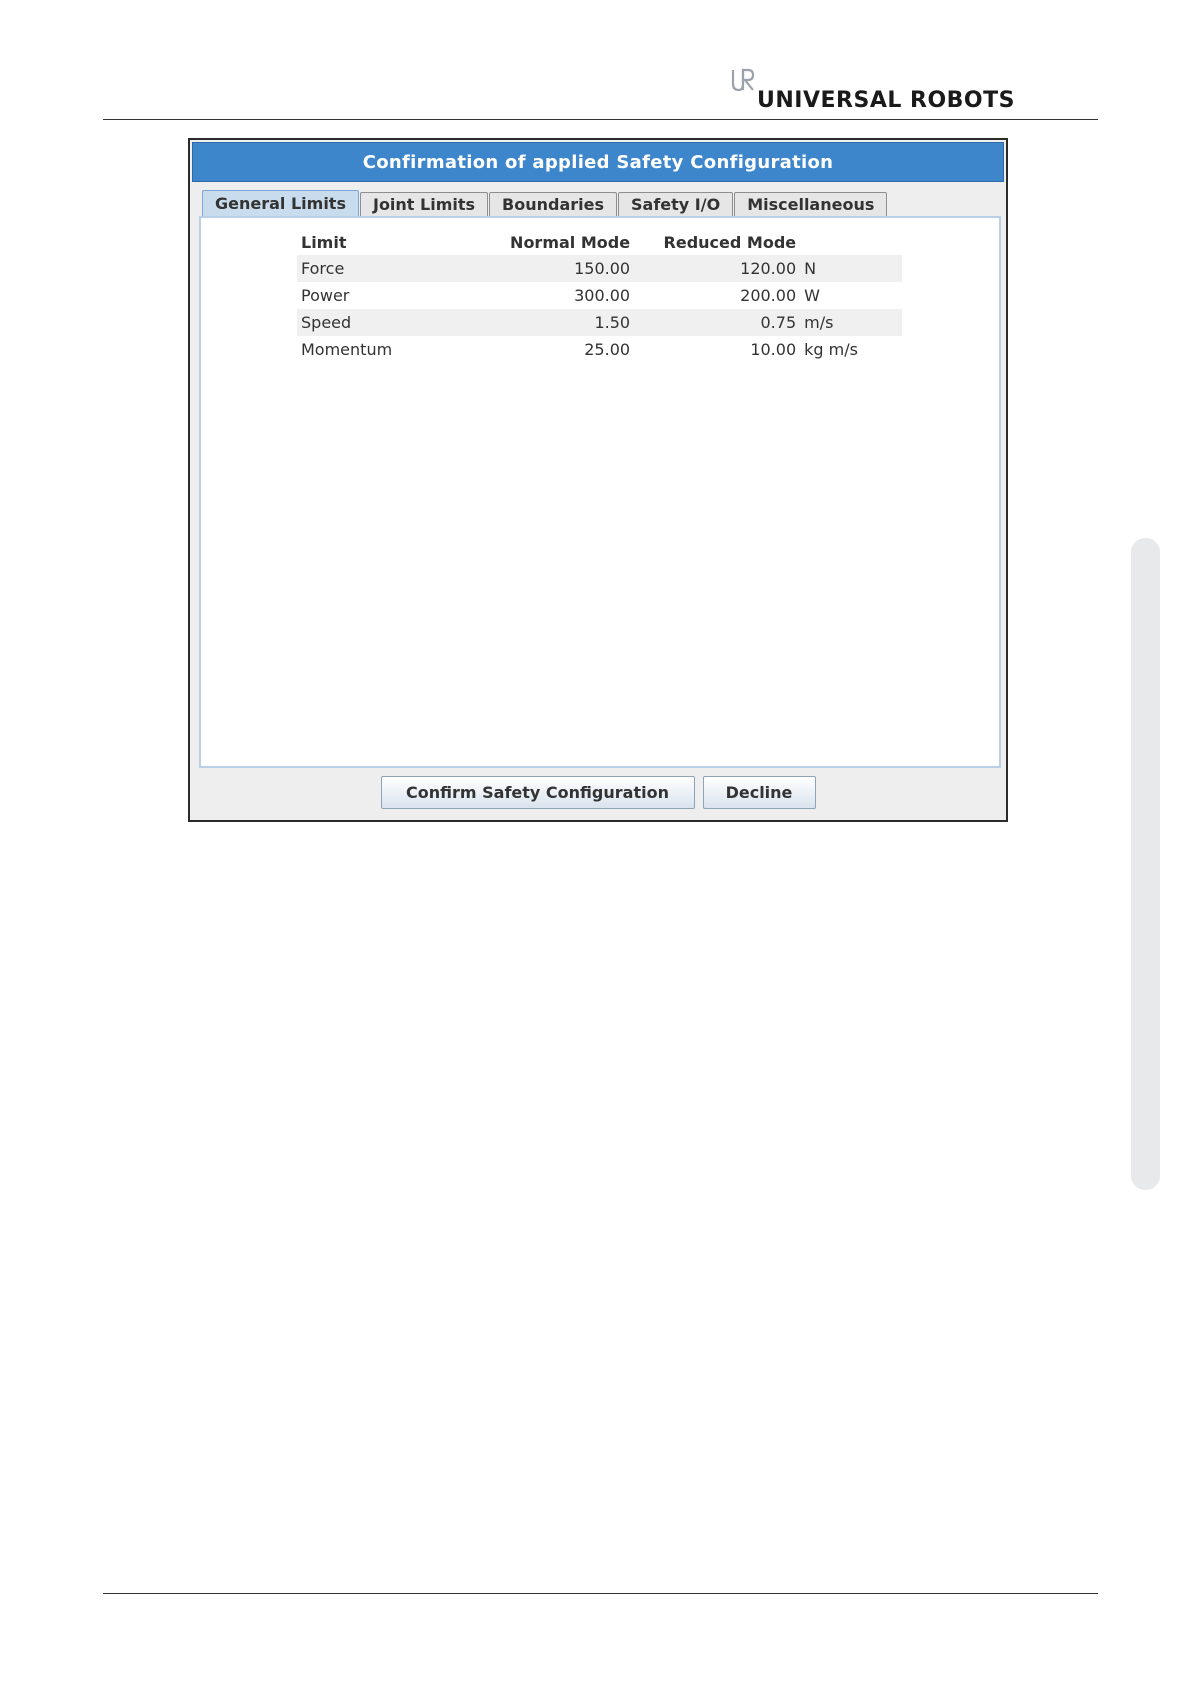 The width and height of the screenshot is (1191, 1684). Describe the element at coordinates (562, 322) in the screenshot. I see `cell-normal: 1.50` at that location.